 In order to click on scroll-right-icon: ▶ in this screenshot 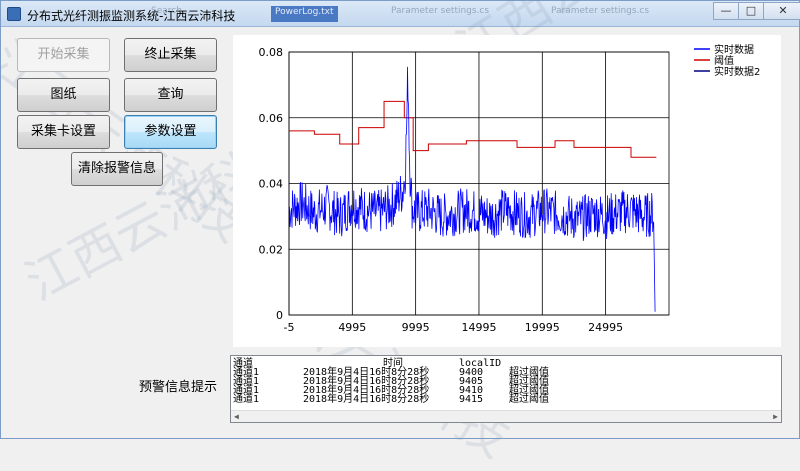, I will do `click(775, 416)`.